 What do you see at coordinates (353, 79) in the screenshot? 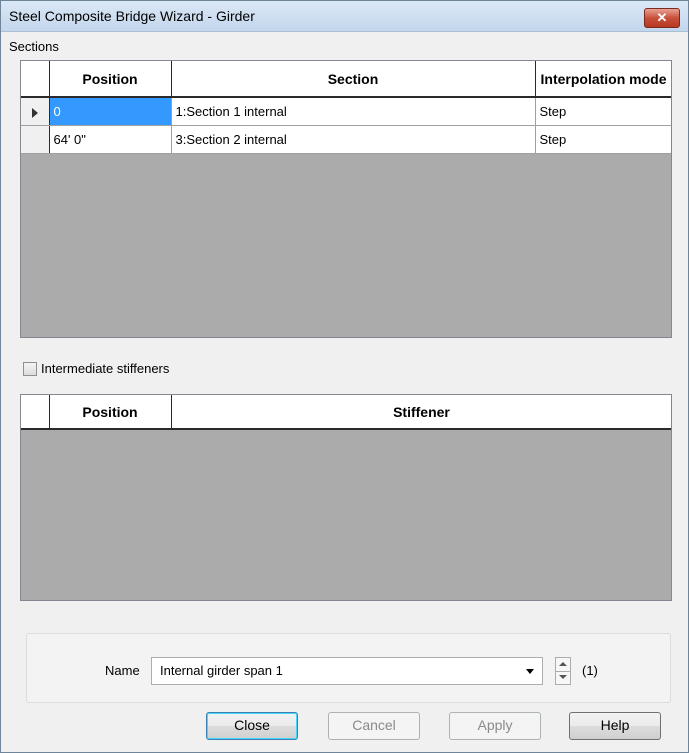
I see `column-header-section: Section` at bounding box center [353, 79].